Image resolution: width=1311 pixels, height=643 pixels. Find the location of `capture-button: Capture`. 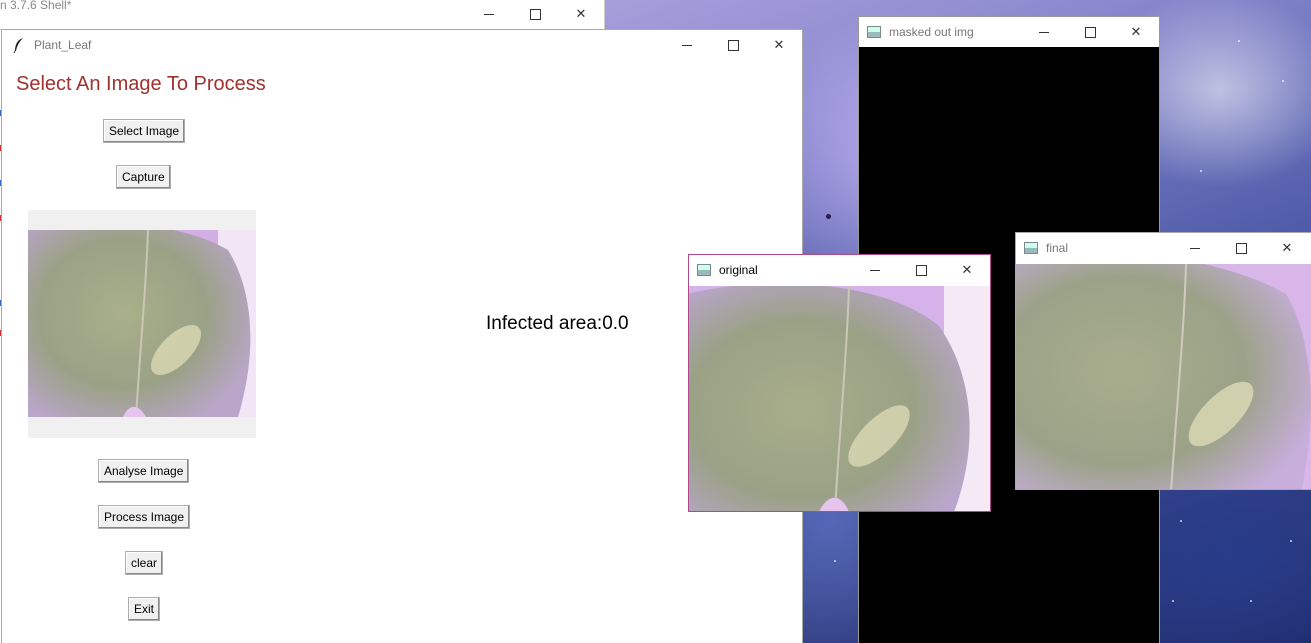

capture-button: Capture is located at coordinates (143, 177).